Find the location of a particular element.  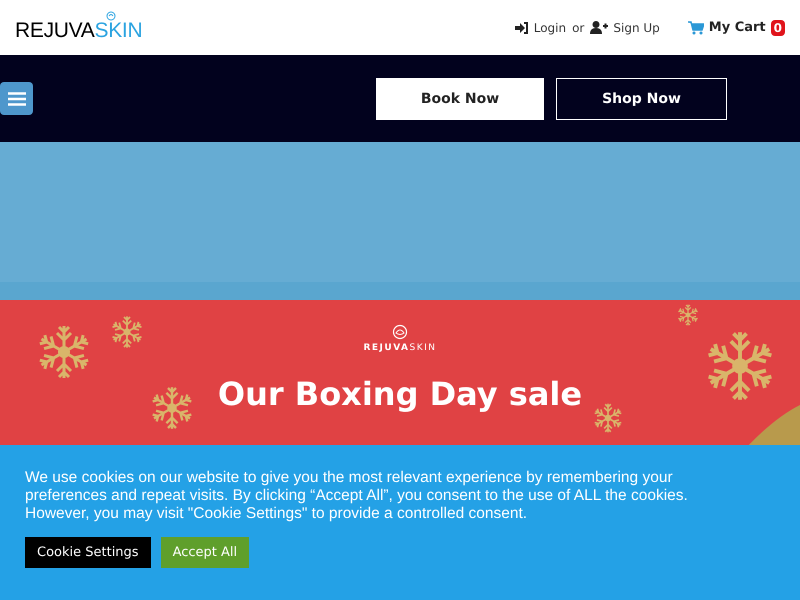

menu-button is located at coordinates (16, 98).